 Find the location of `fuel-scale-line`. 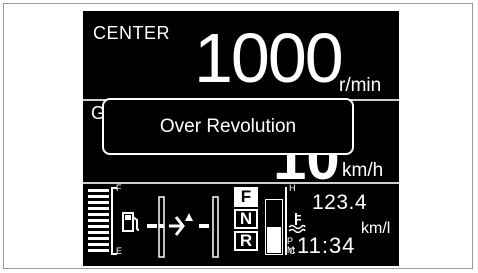

fuel-scale-line is located at coordinates (112, 221).